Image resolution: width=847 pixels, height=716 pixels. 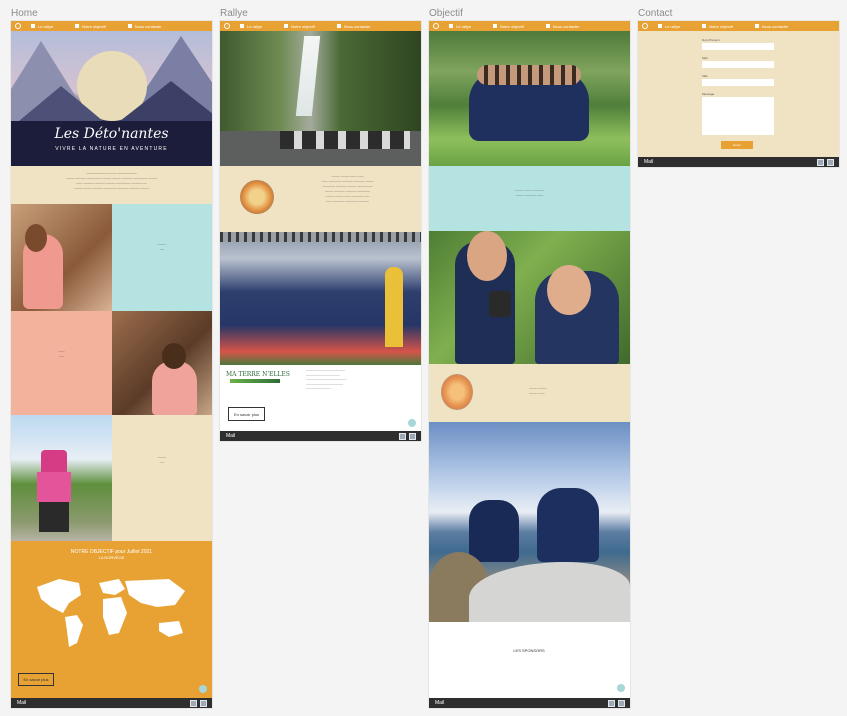 What do you see at coordinates (258, 374) in the screenshot?
I see `partner-logo: MA TERRE N'ELLES` at bounding box center [258, 374].